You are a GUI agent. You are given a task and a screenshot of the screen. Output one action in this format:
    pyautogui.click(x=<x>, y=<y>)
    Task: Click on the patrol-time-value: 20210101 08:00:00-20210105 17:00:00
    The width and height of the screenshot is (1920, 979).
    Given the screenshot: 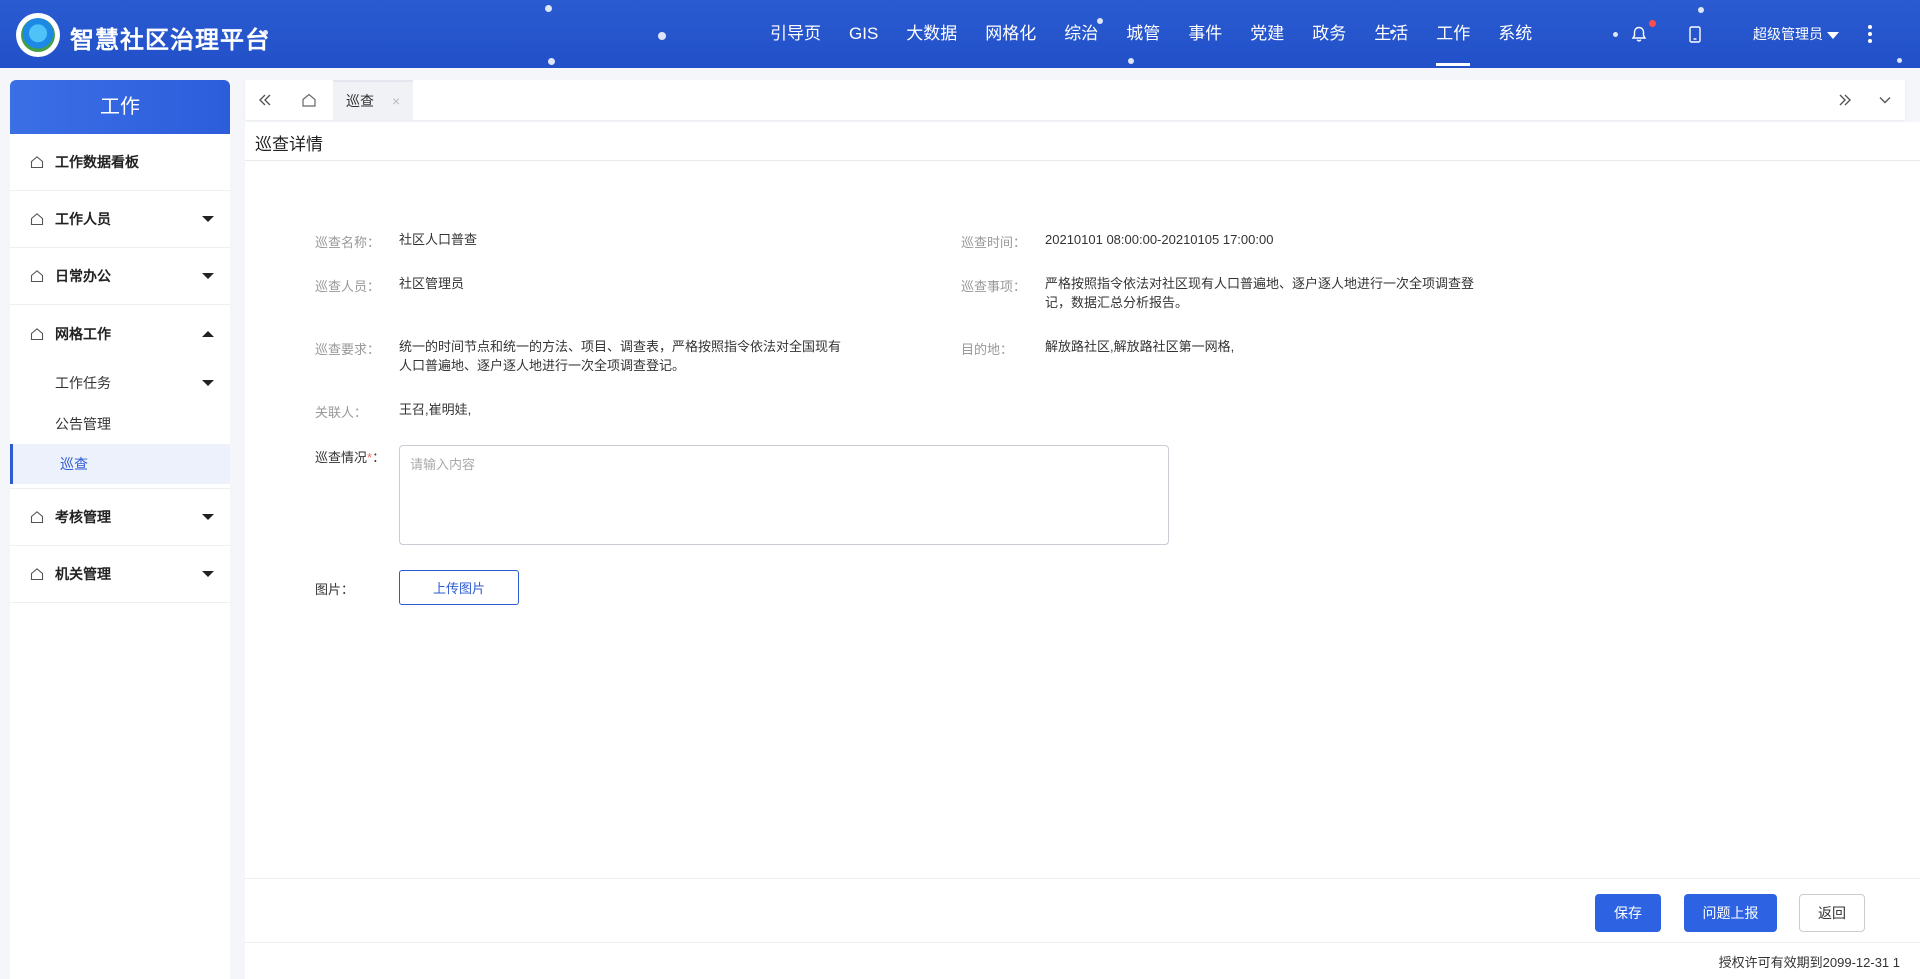 What is the action you would take?
    pyautogui.click(x=1159, y=239)
    